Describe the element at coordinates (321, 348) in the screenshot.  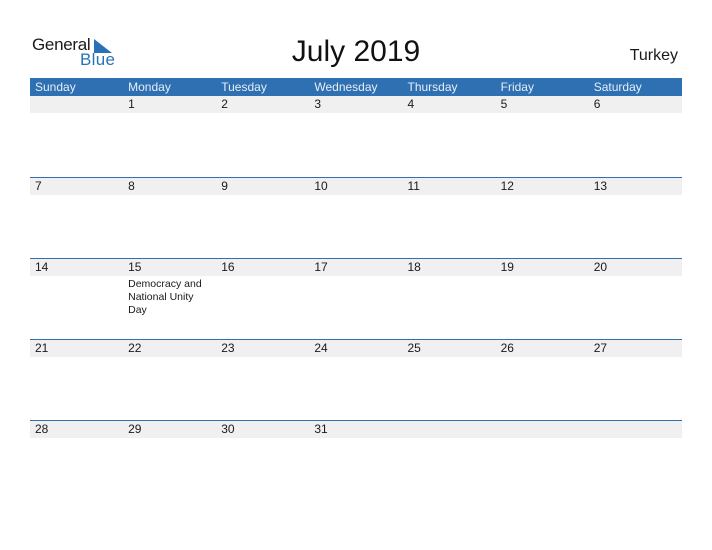
I see `day-number: 24` at that location.